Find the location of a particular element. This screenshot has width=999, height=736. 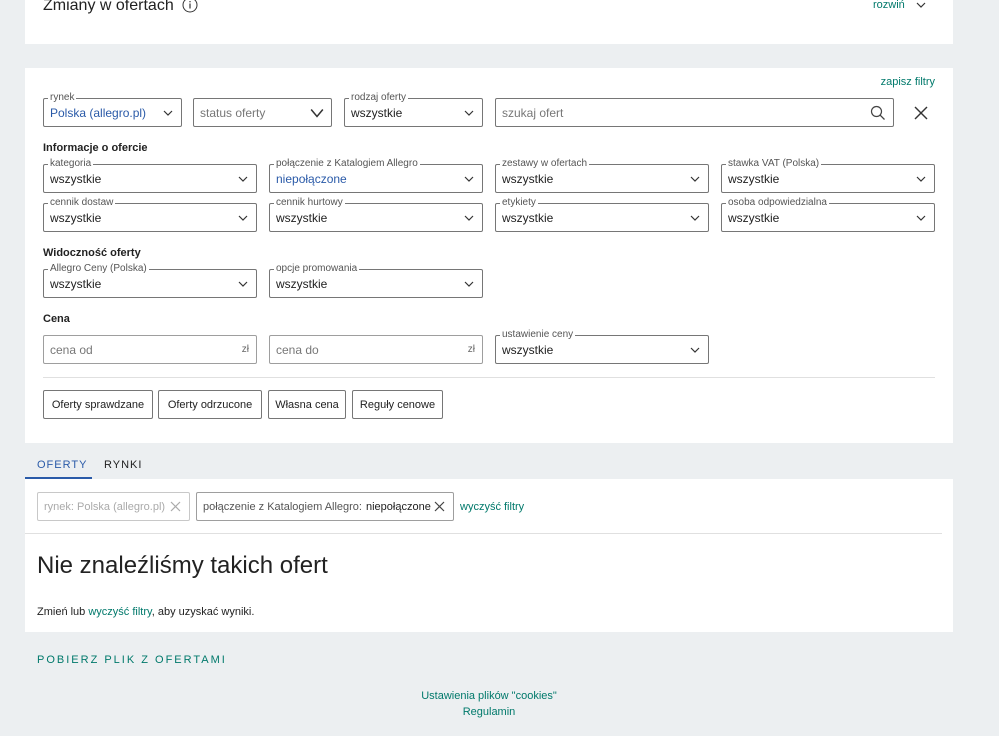

responsible-value: wszystkie is located at coordinates (754, 218).